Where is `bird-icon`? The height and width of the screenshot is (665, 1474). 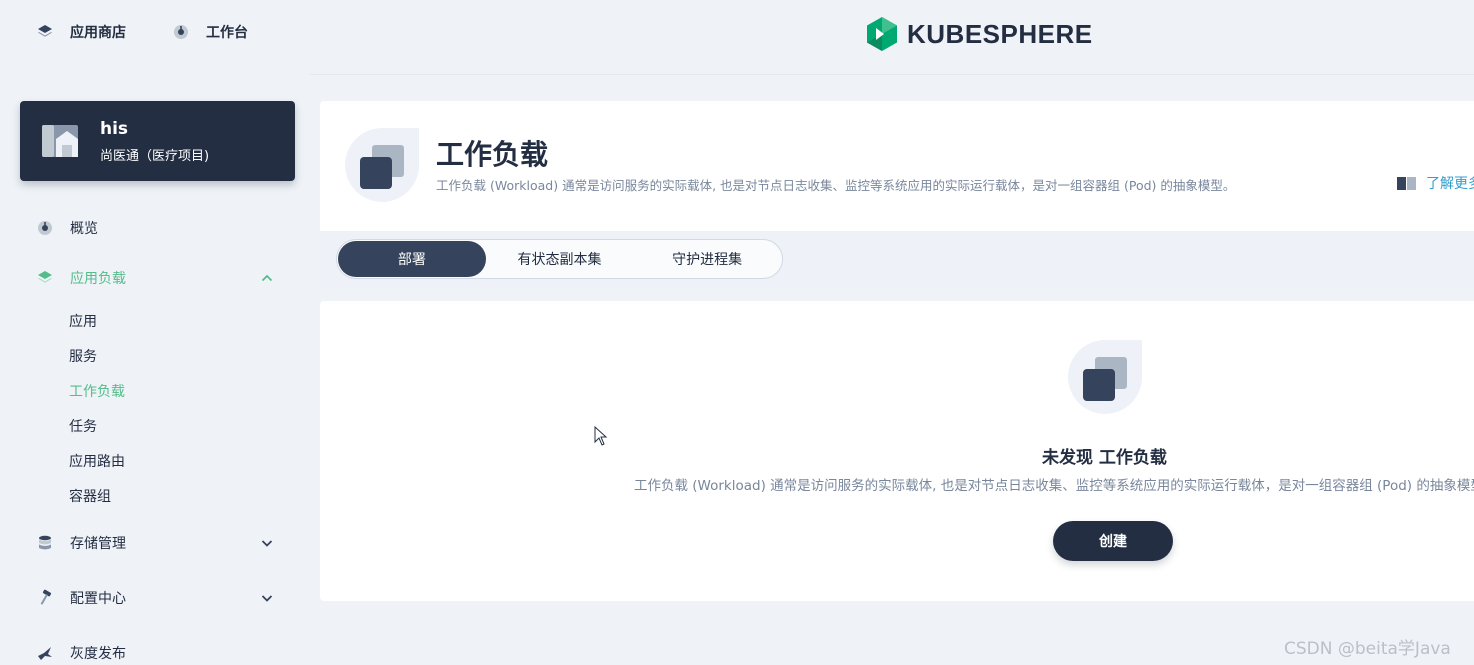 bird-icon is located at coordinates (45, 653).